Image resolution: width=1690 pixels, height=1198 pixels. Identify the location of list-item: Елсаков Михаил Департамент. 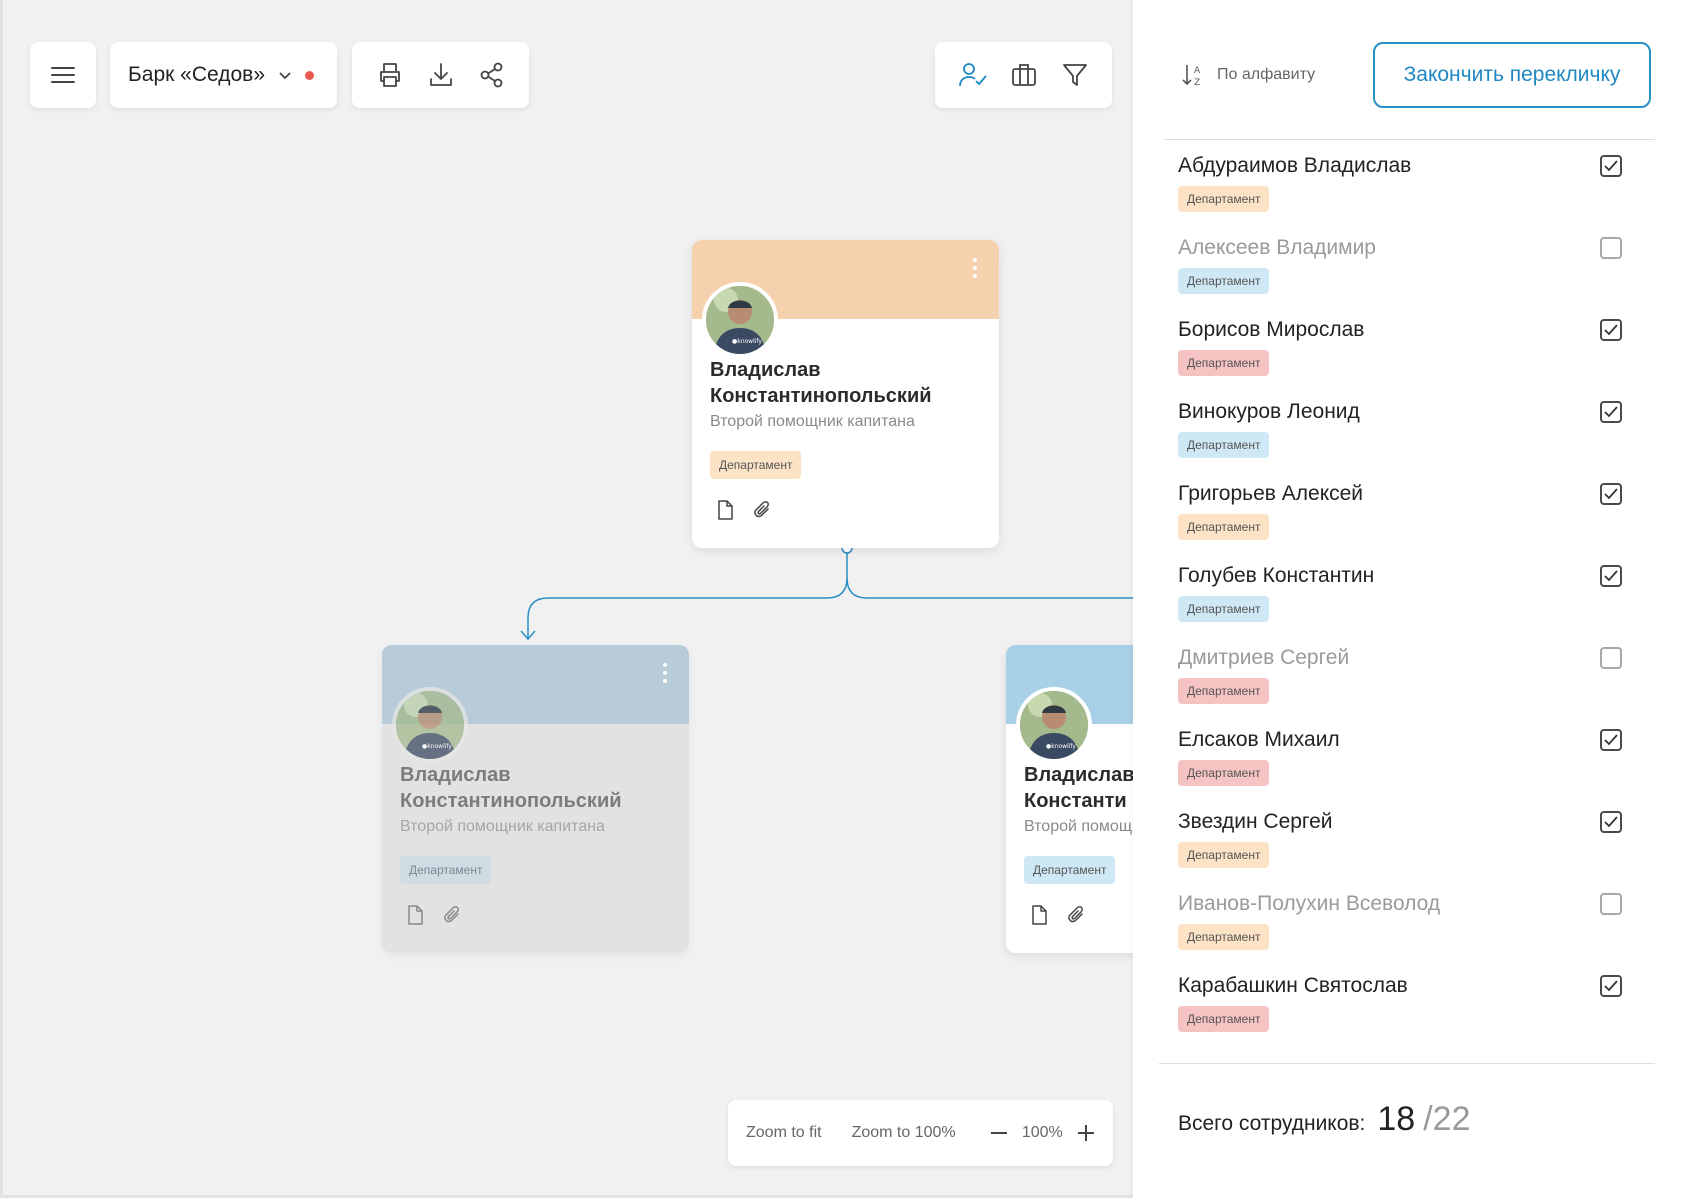
(1411, 755).